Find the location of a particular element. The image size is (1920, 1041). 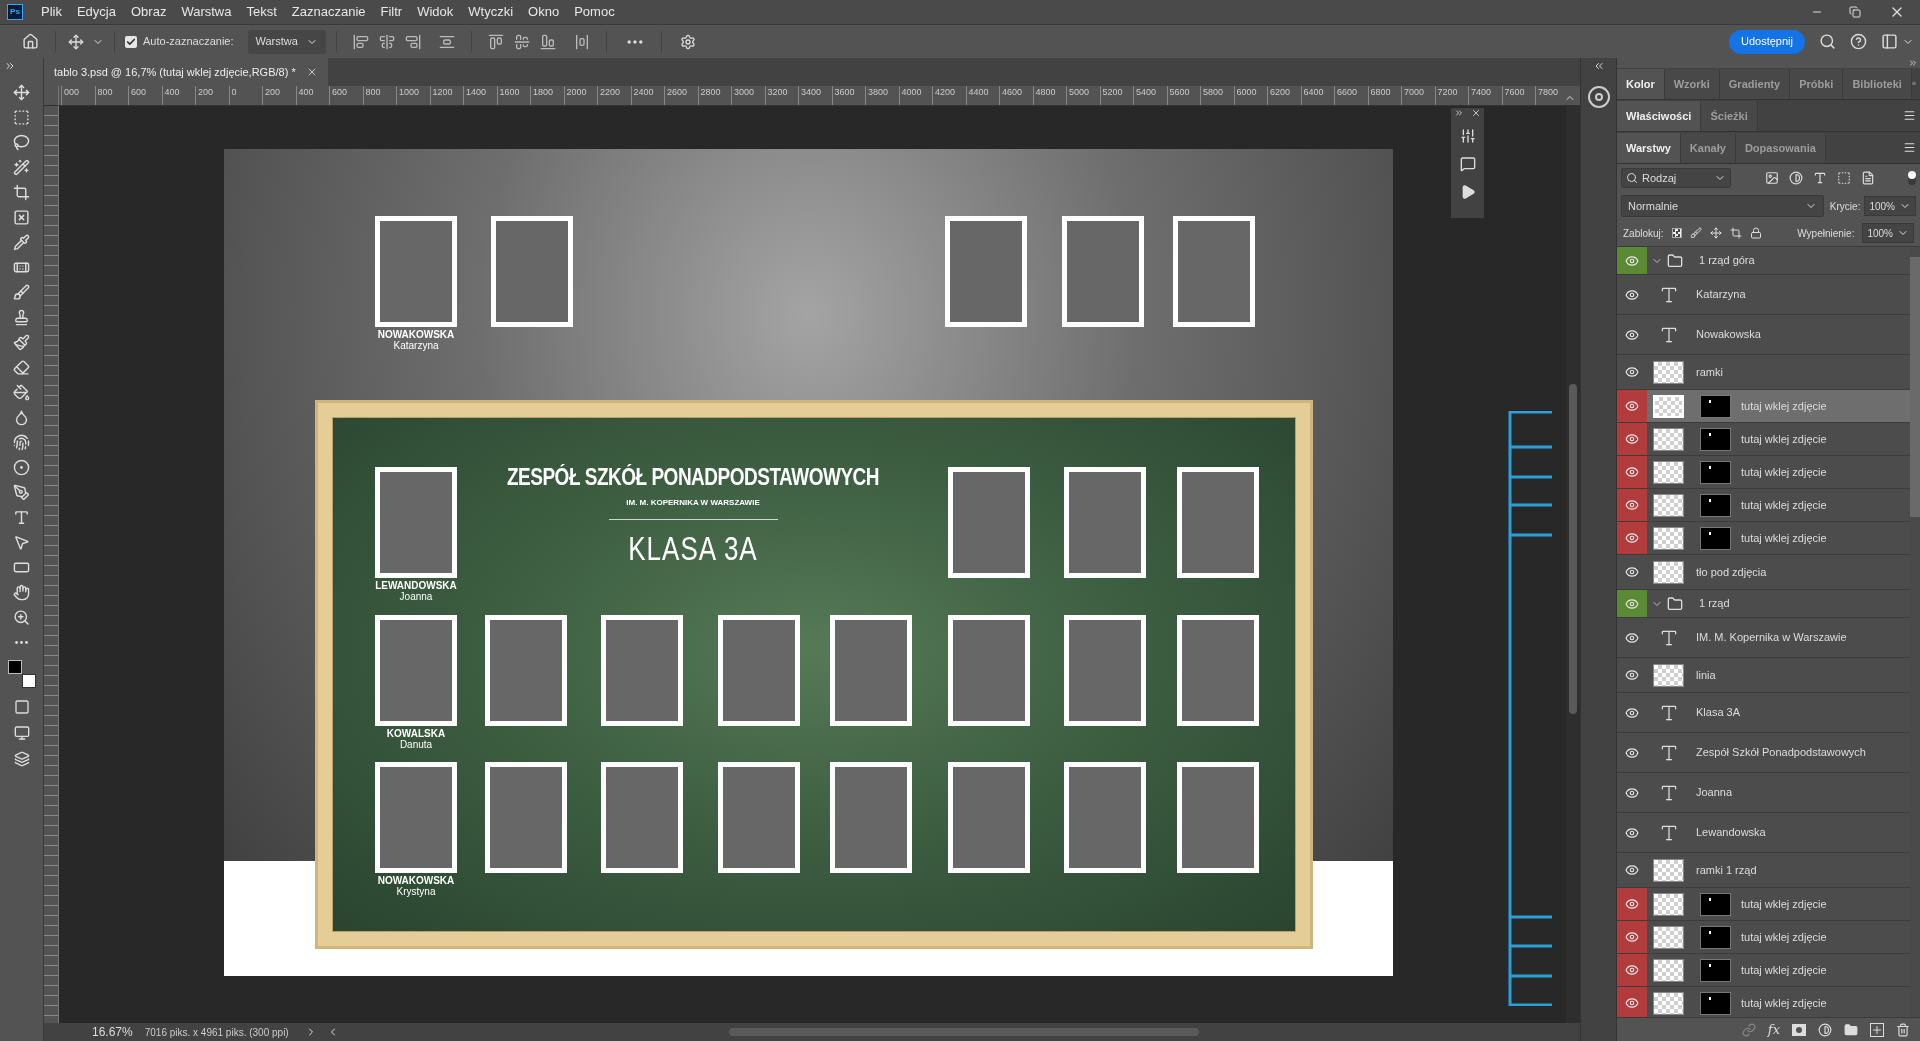

pointer-icon is located at coordinates (21, 542).